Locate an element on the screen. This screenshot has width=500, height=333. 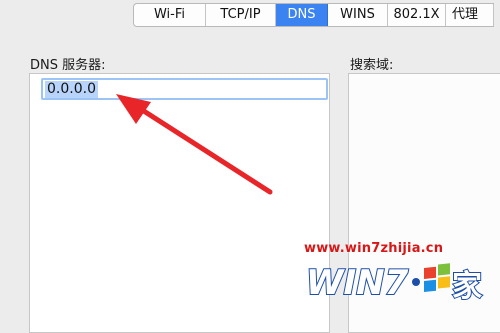
tab-bar: Wi-Fi TCP/IP DNS WINS 802.1X 代理 is located at coordinates (313, 15).